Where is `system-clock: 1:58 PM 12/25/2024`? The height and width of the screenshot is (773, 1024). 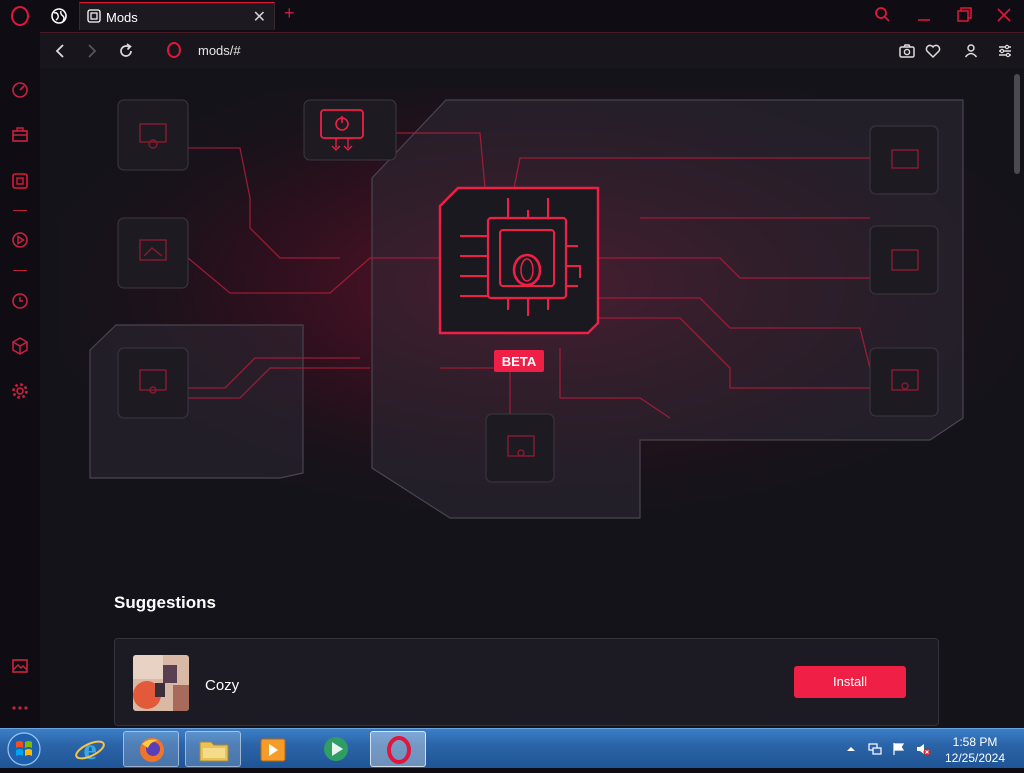
system-clock: 1:58 PM 12/25/2024 is located at coordinates (975, 750).